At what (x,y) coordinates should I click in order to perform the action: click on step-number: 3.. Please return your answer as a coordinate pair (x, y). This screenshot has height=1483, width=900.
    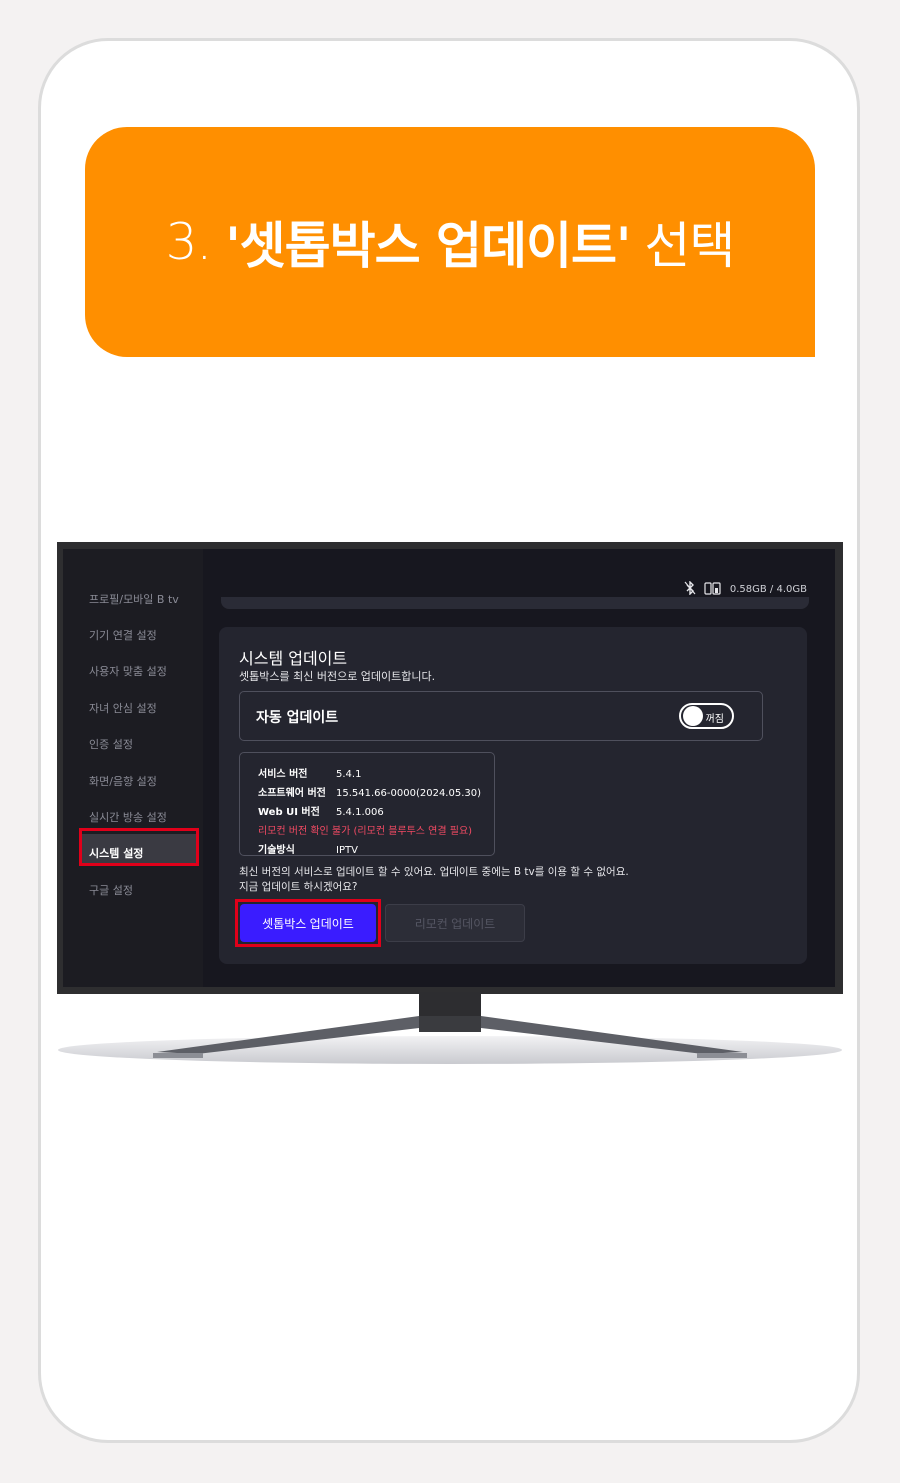
    Looking at the image, I should click on (189, 242).